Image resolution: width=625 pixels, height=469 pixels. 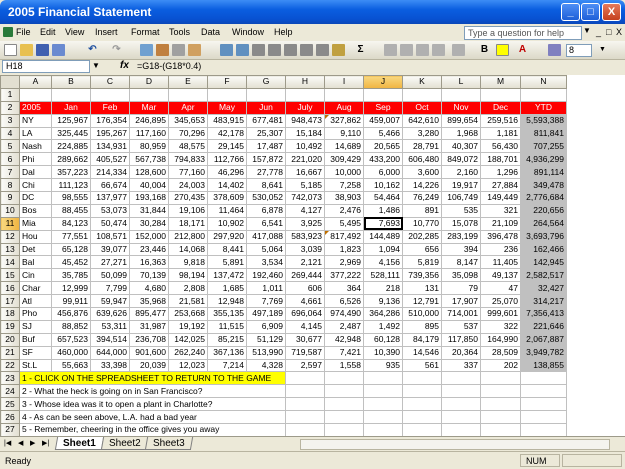 What do you see at coordinates (58, 50) in the screenshot?
I see `permission-icon` at bounding box center [58, 50].